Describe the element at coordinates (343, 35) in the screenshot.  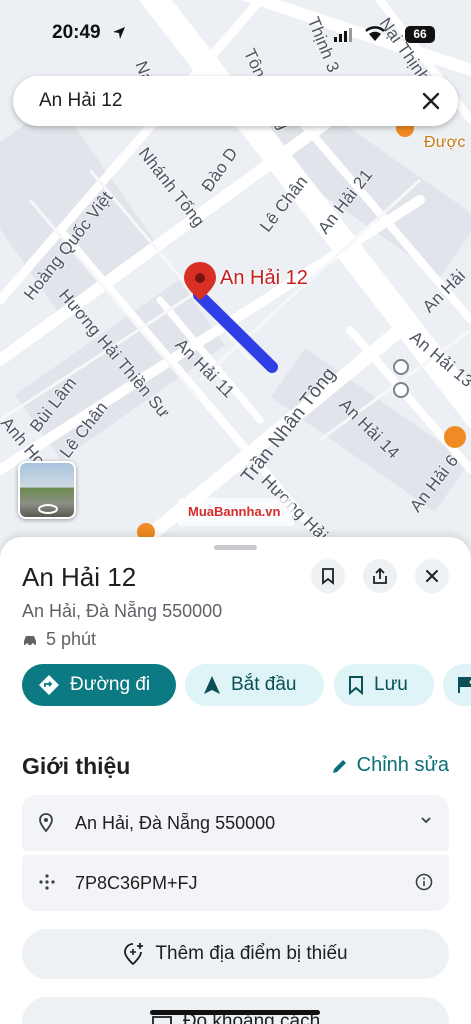
I see `cellular-signal-icon` at that location.